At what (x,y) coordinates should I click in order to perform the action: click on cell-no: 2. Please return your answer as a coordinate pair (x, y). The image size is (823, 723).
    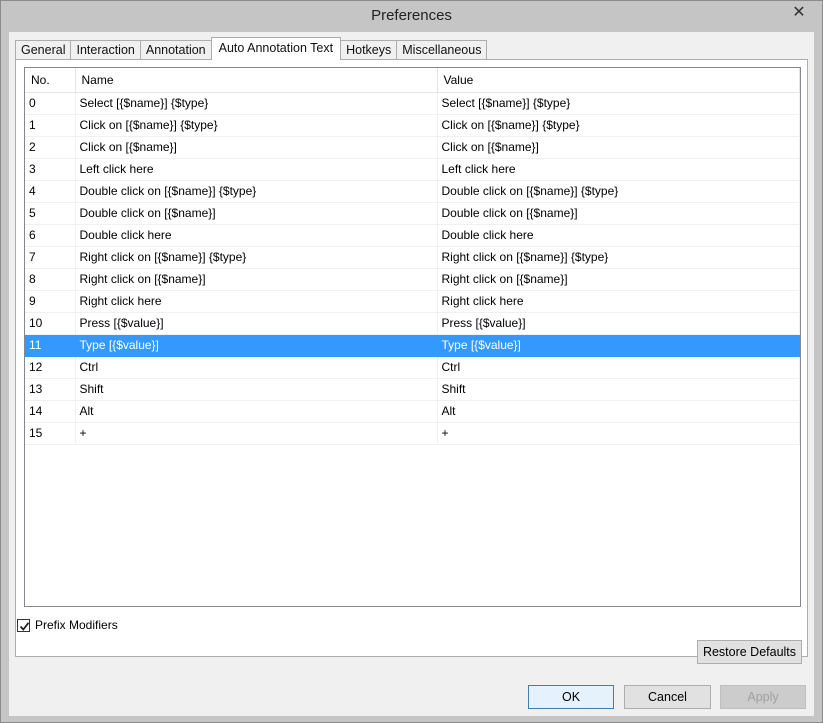
    Looking at the image, I should click on (50, 147).